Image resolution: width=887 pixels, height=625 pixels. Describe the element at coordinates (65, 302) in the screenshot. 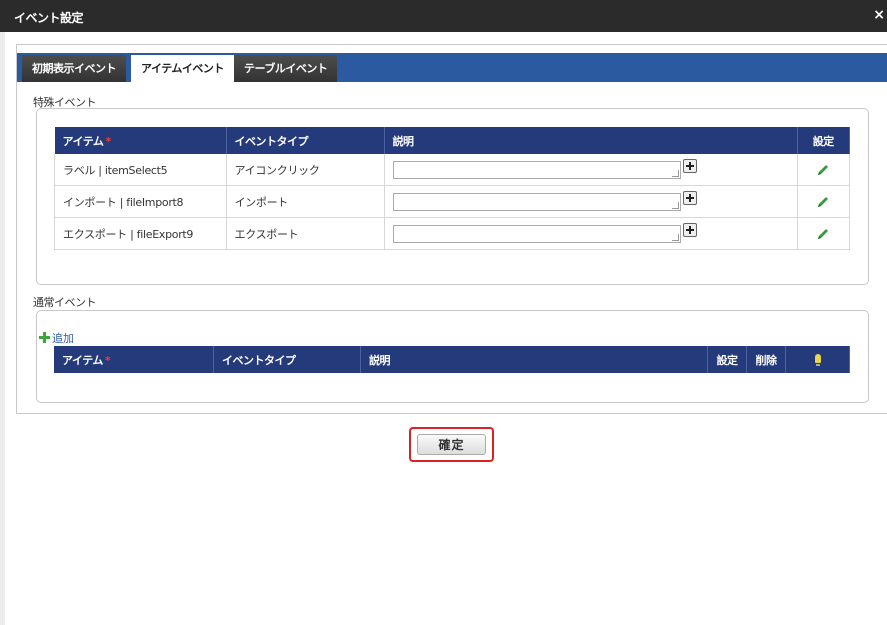

I see `normal-events-label: 通常イベント` at that location.